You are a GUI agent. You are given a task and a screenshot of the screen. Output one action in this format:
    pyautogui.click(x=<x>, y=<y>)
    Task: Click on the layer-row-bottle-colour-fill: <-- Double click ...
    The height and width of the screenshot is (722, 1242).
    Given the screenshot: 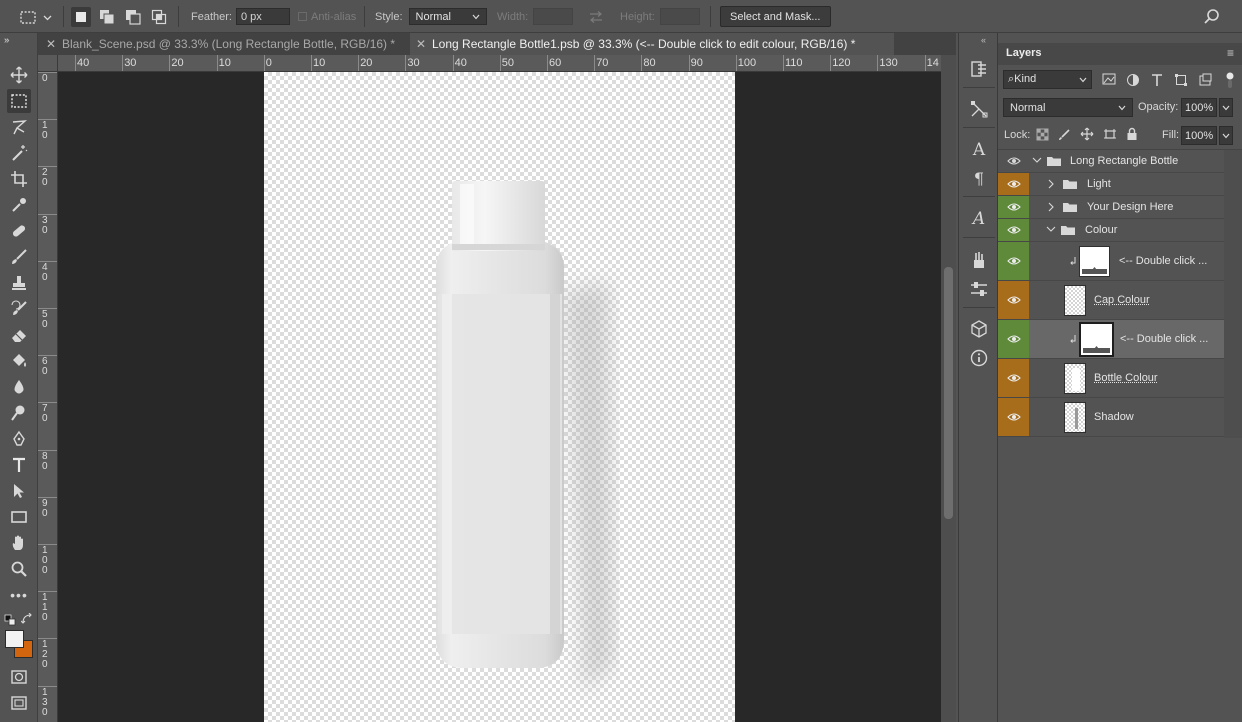 What is the action you would take?
    pyautogui.click(x=1111, y=339)
    